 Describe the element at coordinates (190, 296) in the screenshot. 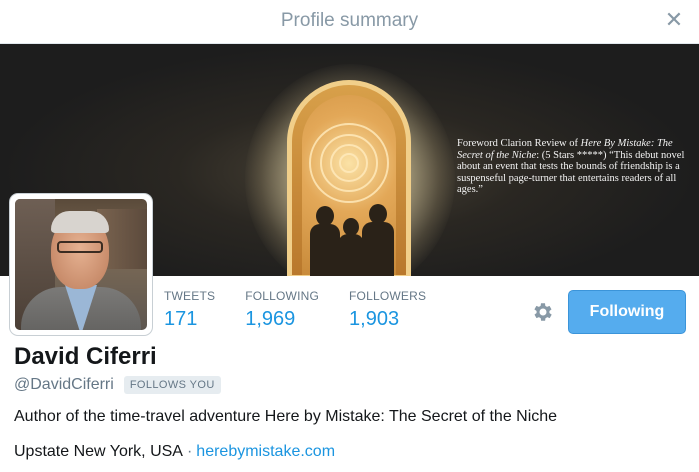

I see `stat-label: TWEETS` at that location.